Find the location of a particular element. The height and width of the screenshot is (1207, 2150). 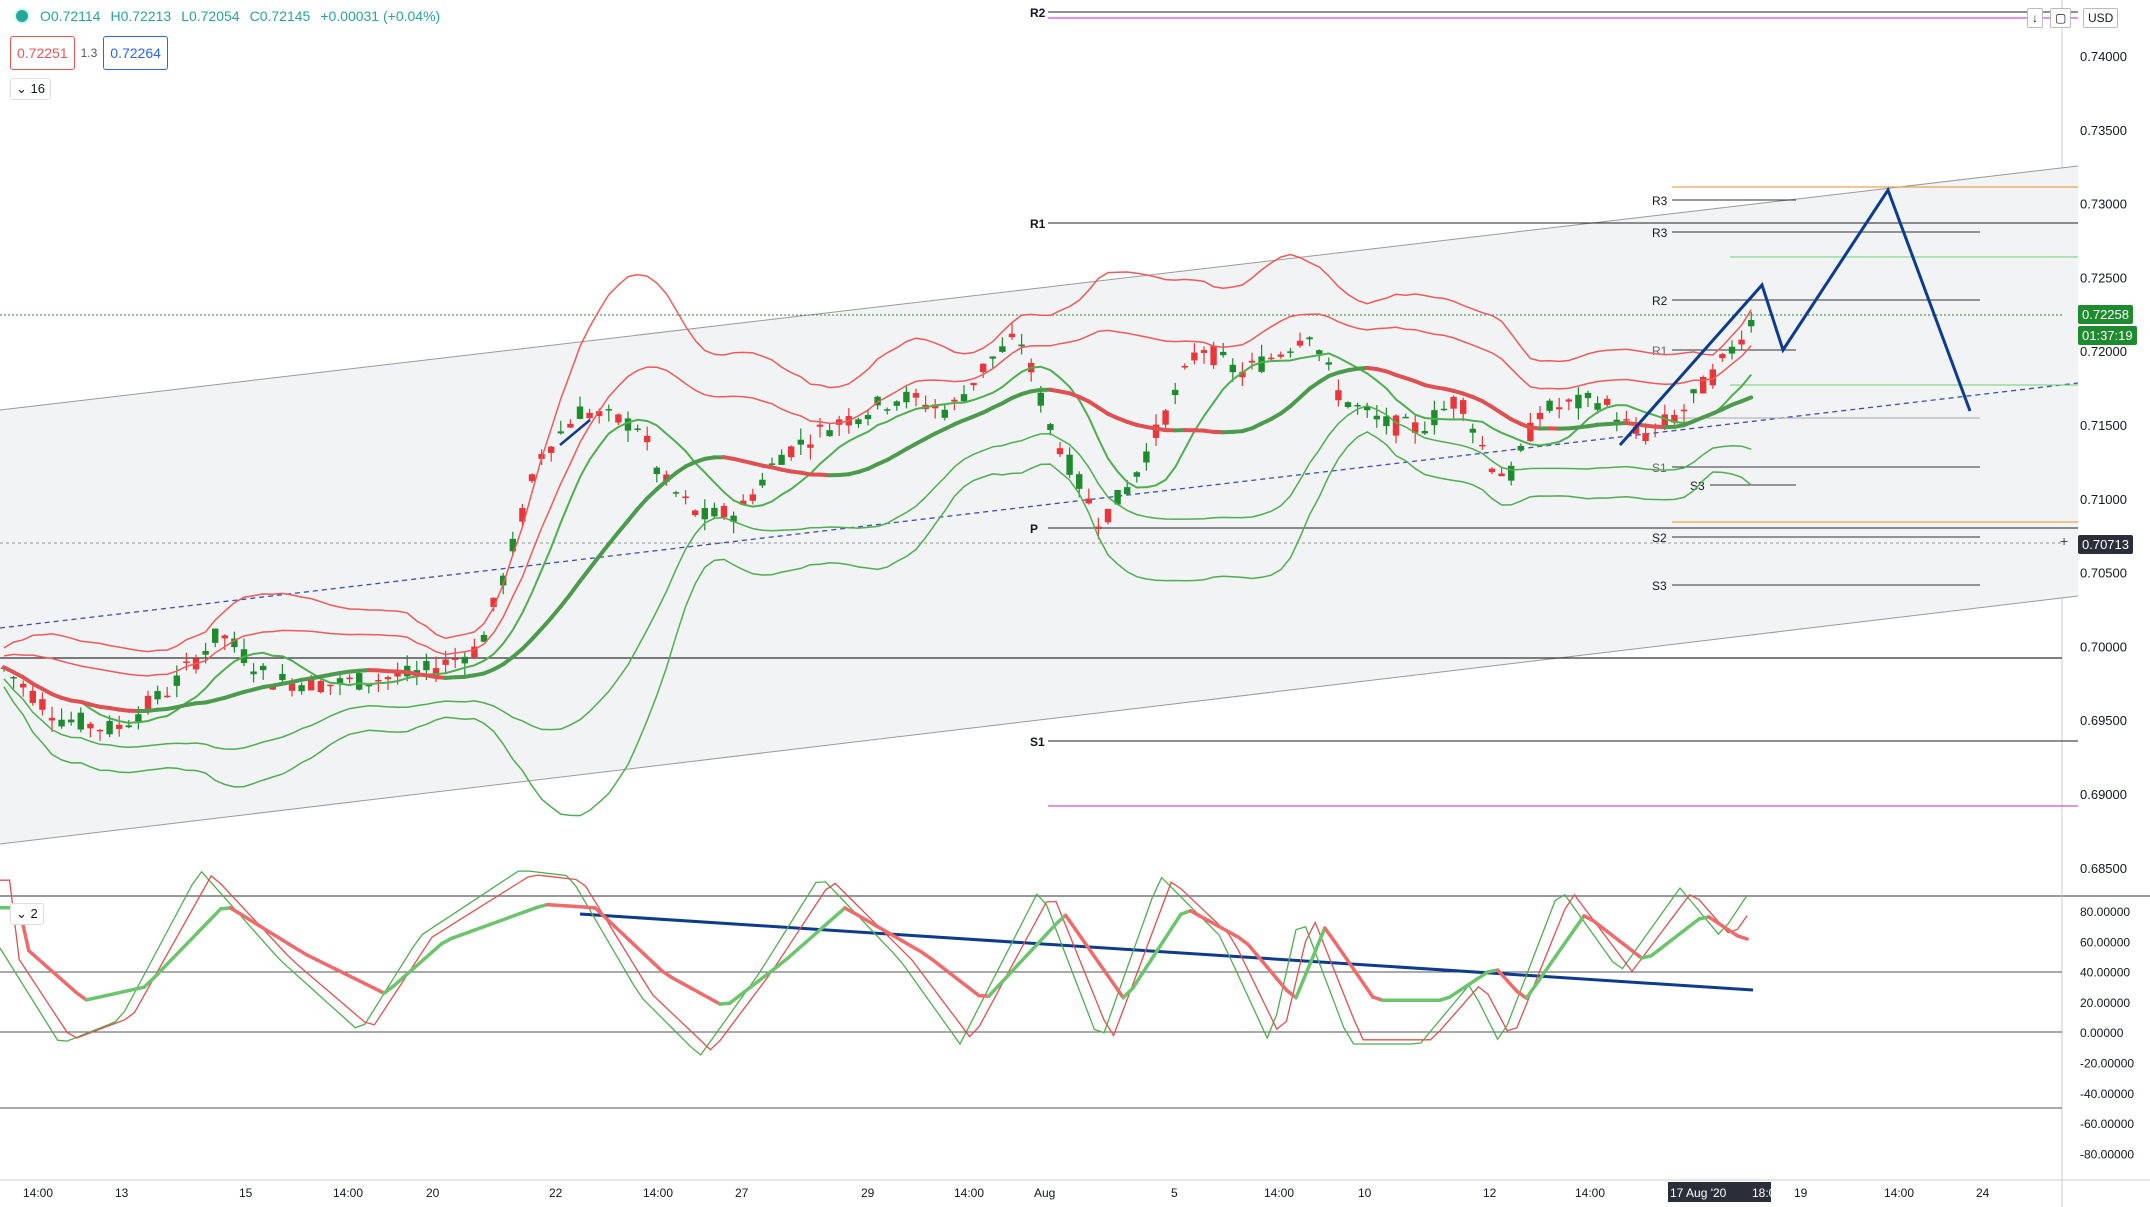

auto-scale-button: ▢ is located at coordinates (2061, 18).